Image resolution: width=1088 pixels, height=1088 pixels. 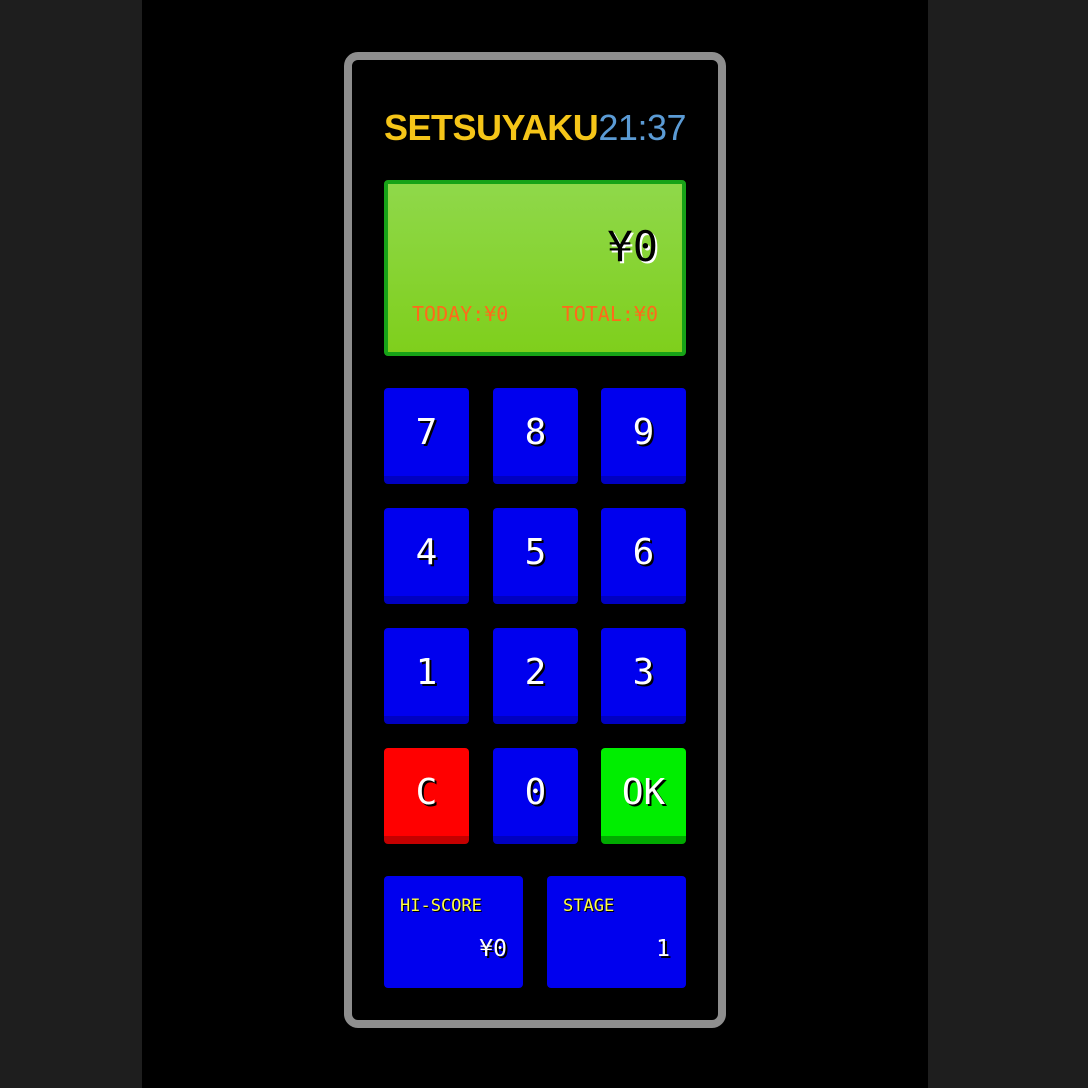 What do you see at coordinates (535, 556) in the screenshot?
I see `key-5: 5` at bounding box center [535, 556].